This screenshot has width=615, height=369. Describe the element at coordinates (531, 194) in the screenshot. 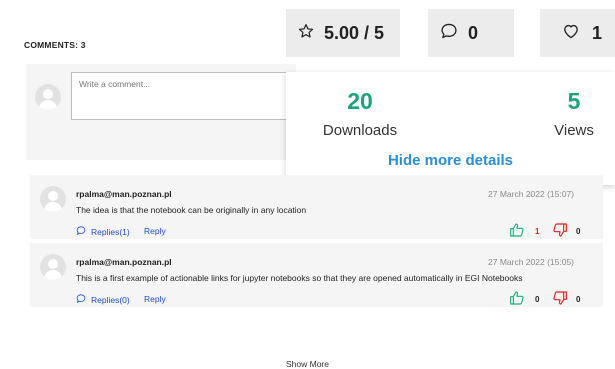

I see `comment-date: 27 March 2022 (15:07)` at that location.